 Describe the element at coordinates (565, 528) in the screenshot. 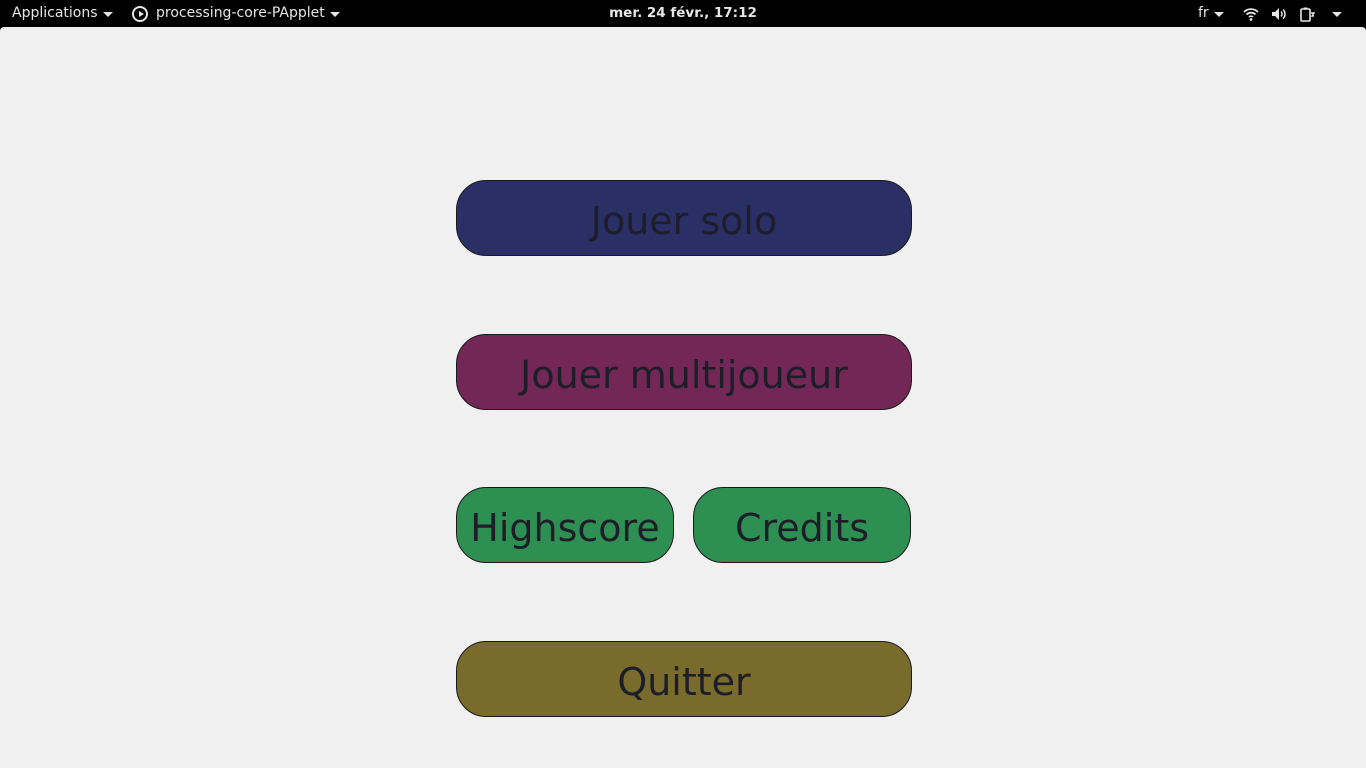

I see `highscore-label: Highscore` at that location.